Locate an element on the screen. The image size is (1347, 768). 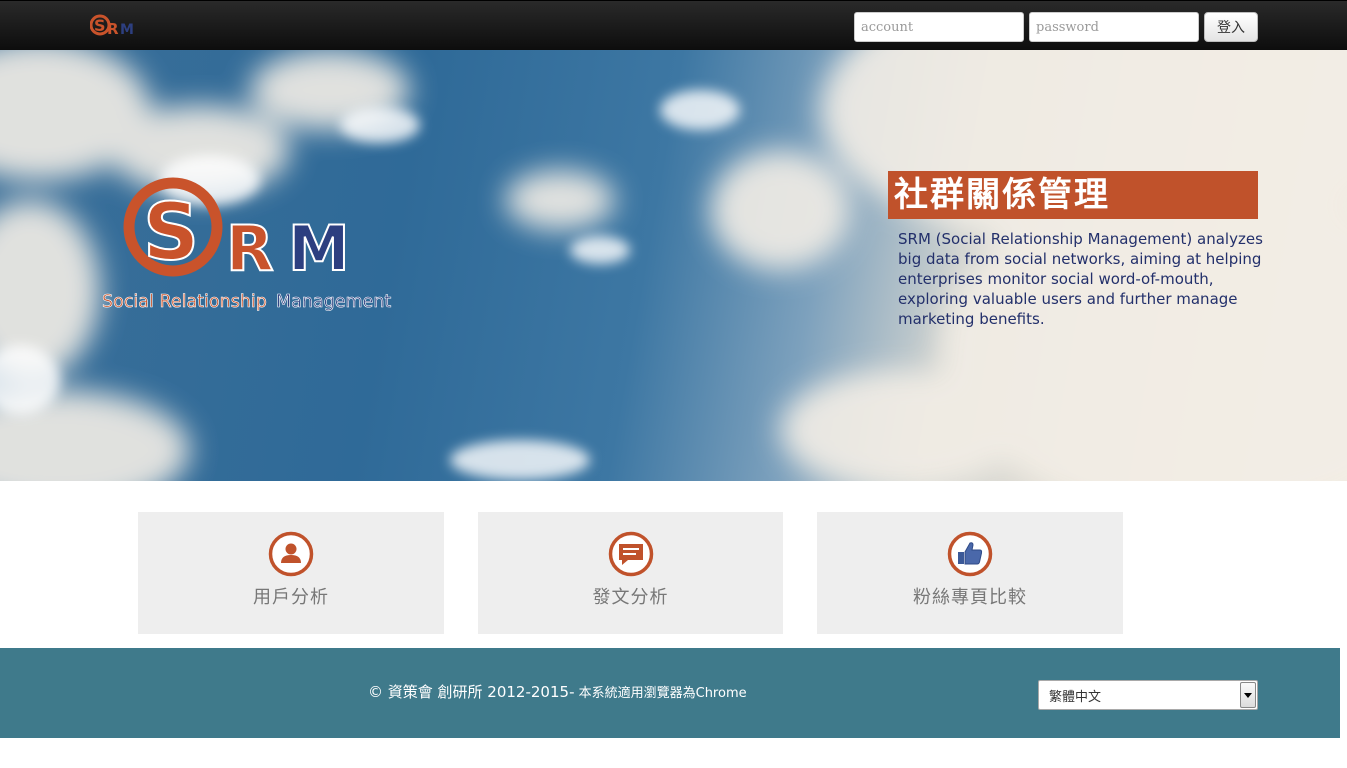
post-analysis-card: 發文分析 is located at coordinates (630, 573).